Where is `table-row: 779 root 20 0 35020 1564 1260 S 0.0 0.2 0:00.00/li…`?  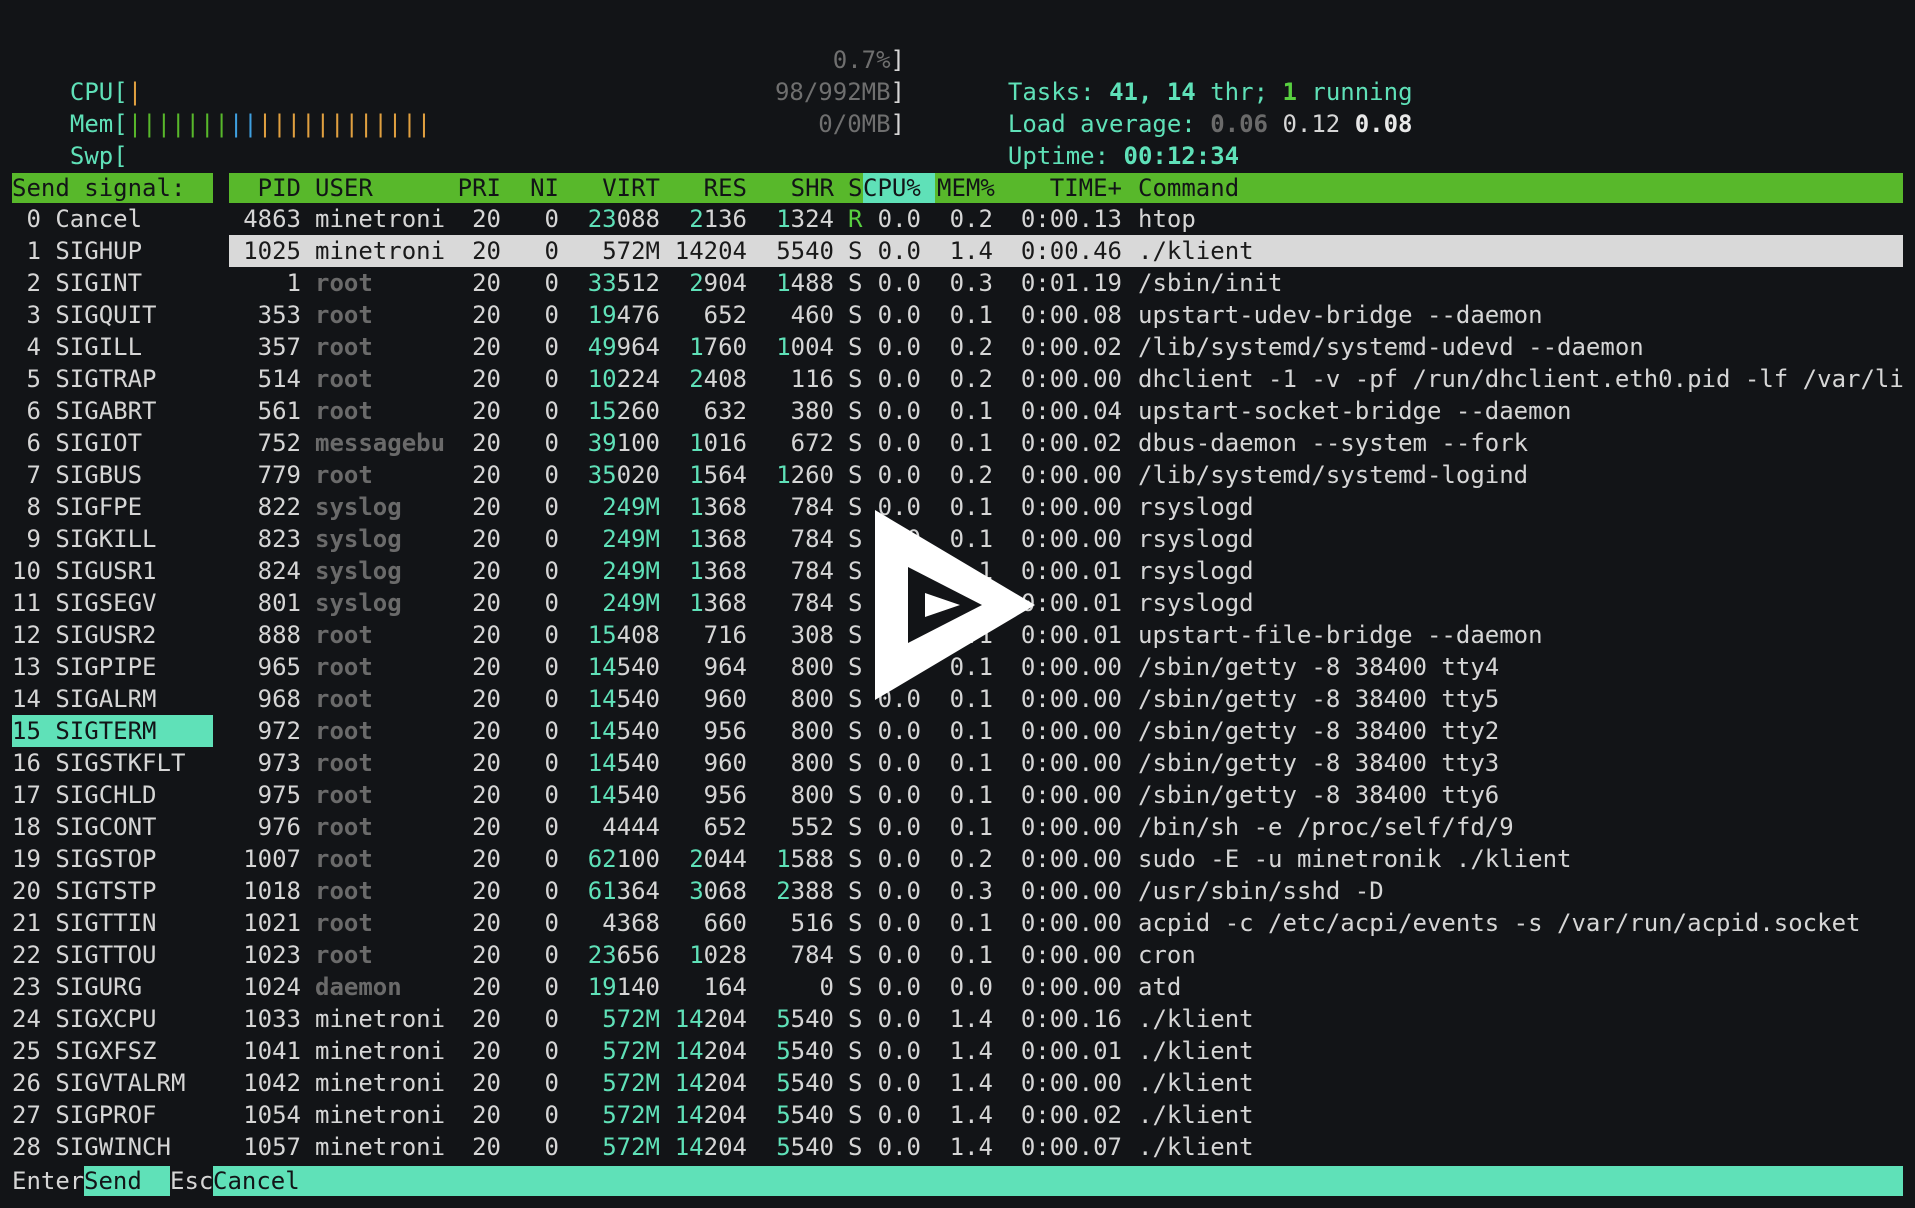 table-row: 779 root 20 0 35020 1564 1260 S 0.0 0.2 0:00.00/li… is located at coordinates (1066, 475).